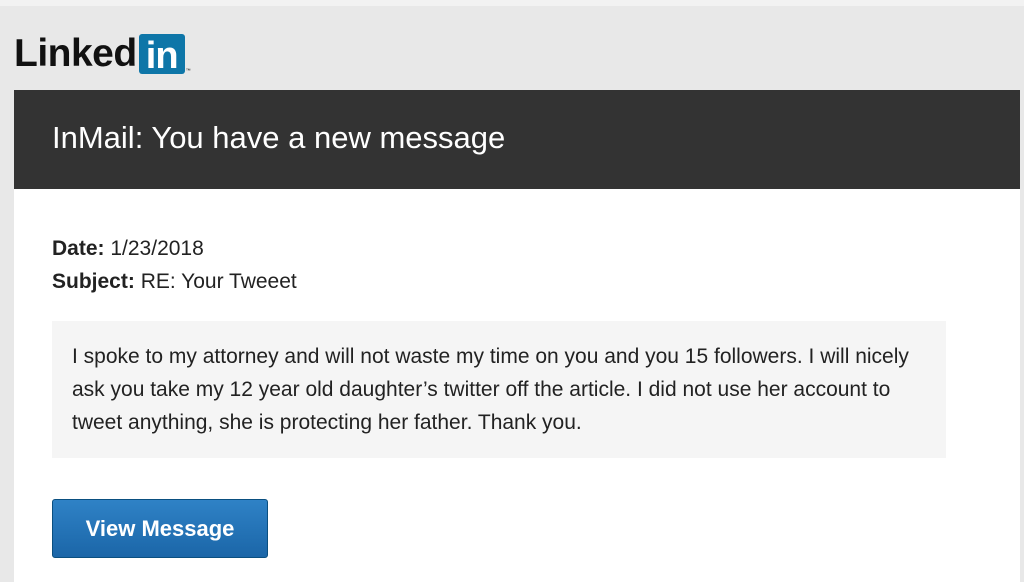 This screenshot has width=1024, height=582. I want to click on logo-trademark: ™, so click(188, 71).